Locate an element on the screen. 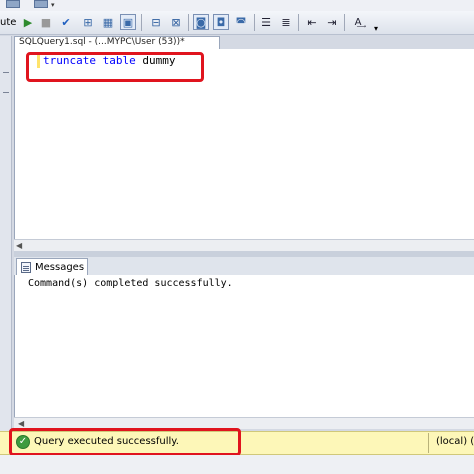 The width and height of the screenshot is (474, 474). execute-button: ute is located at coordinates (8, 22).